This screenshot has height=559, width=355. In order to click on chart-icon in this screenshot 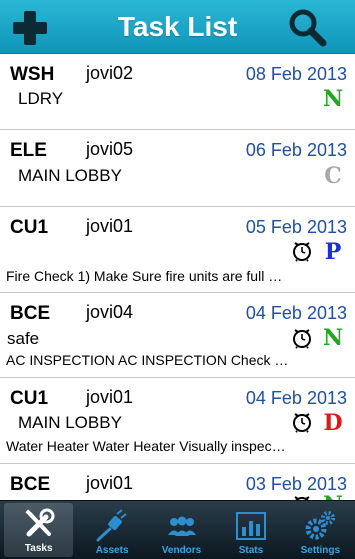, I will do `click(250, 526)`.